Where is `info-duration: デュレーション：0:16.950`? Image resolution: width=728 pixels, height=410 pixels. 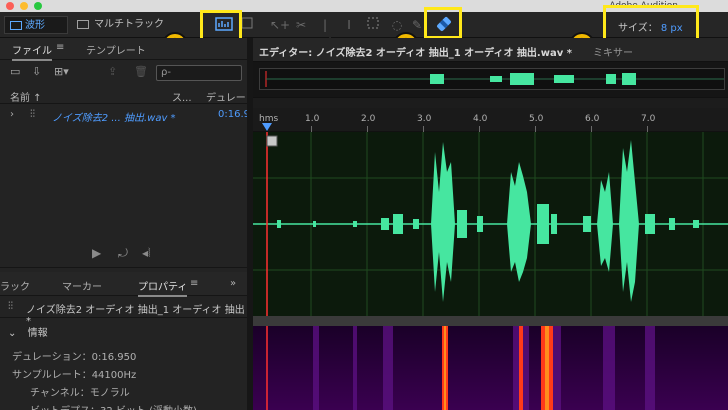 info-duration: デュレーション：0:16.950 is located at coordinates (74, 357).